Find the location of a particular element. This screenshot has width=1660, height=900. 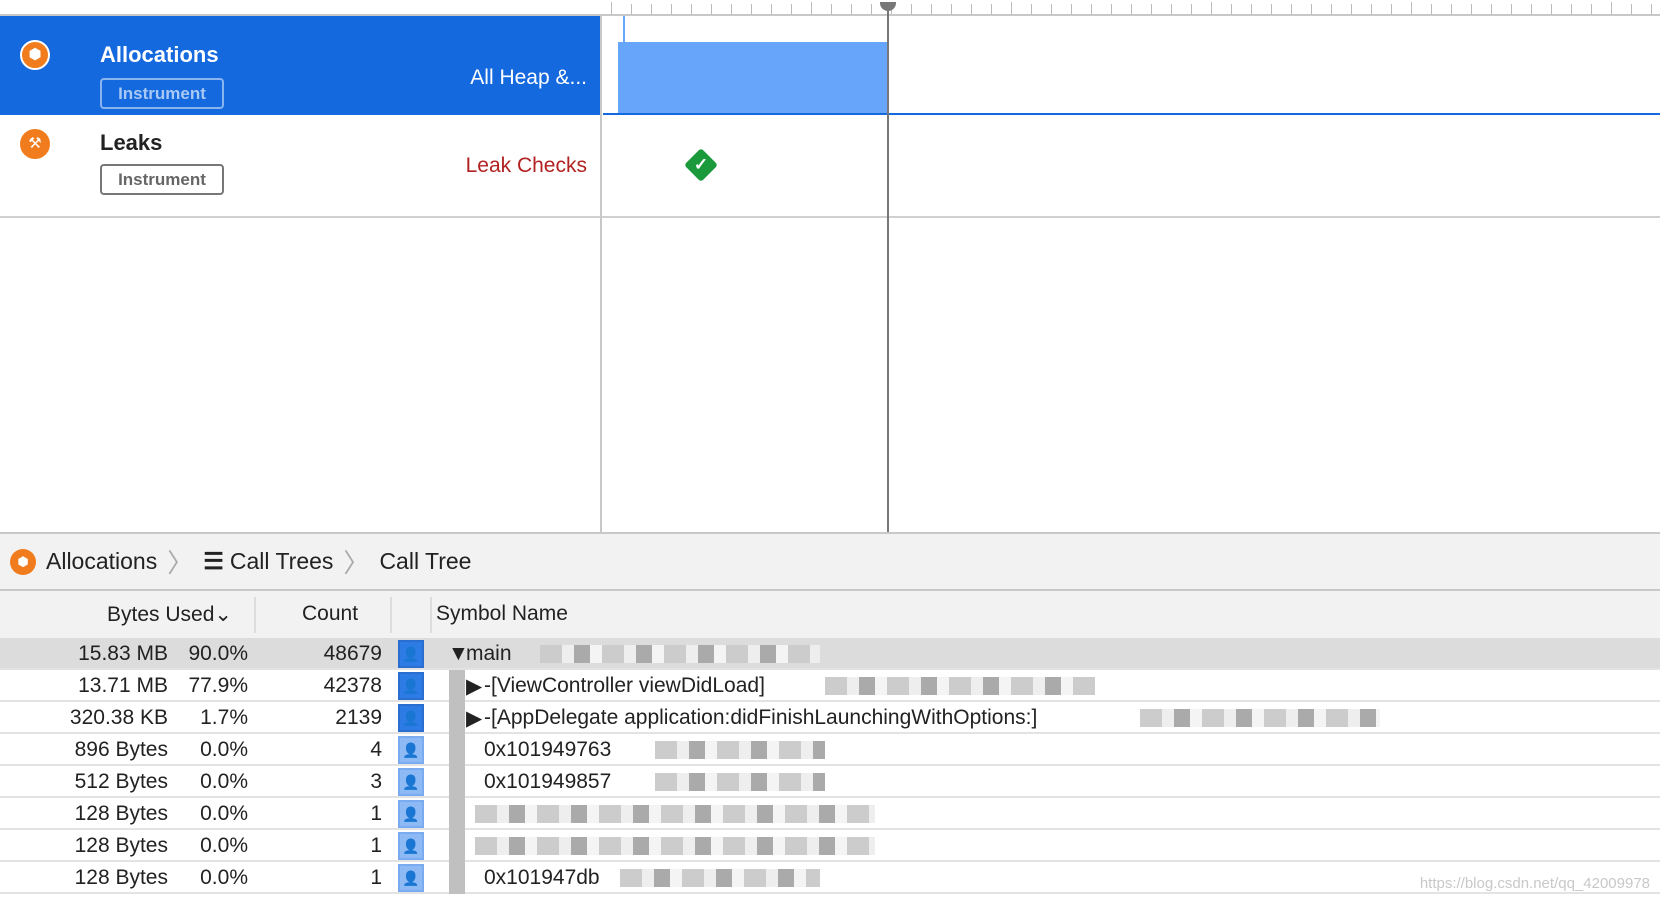

symbol-name: -[ViewController viewDidLoad] is located at coordinates (624, 685).